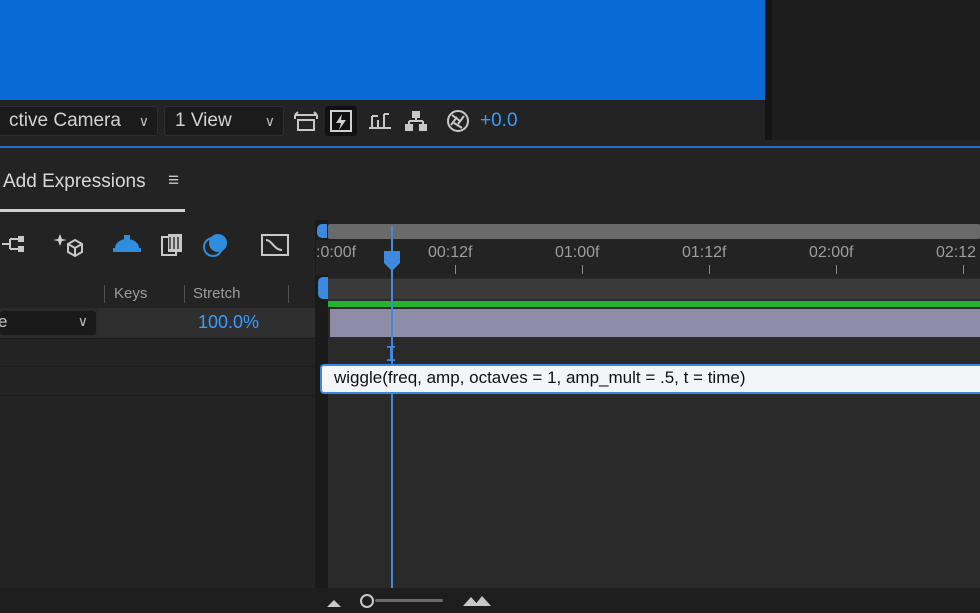  Describe the element at coordinates (157, 294) in the screenshot. I see `column-header` at that location.